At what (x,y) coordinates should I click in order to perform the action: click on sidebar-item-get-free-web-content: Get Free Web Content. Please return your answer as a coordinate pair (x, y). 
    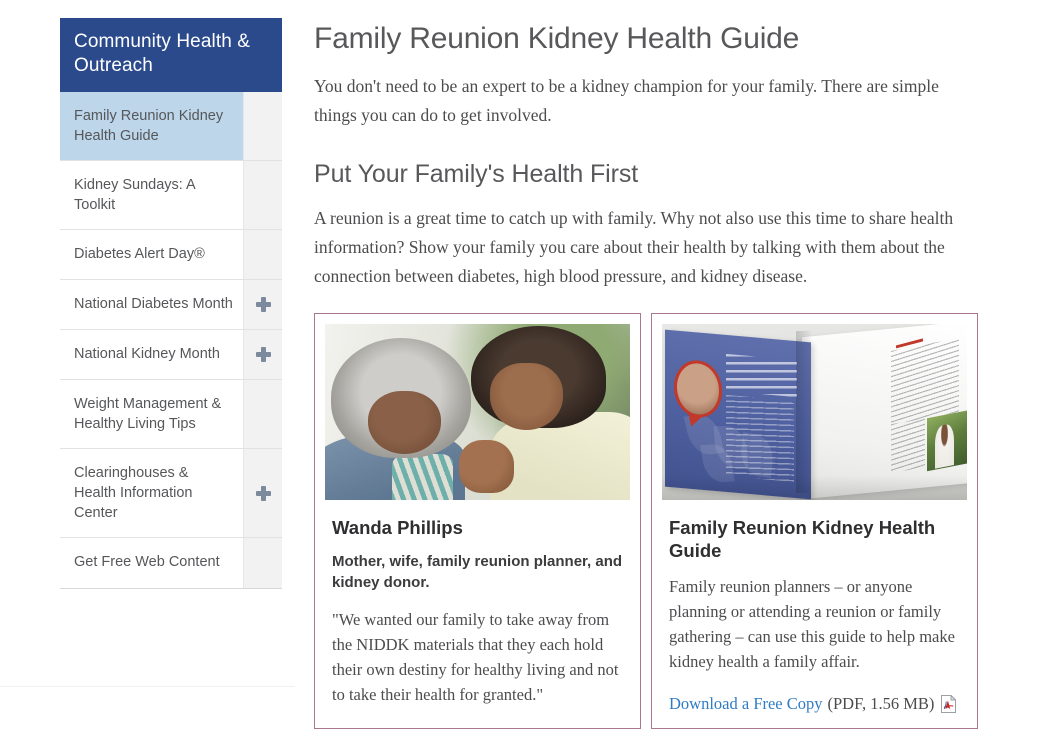
    Looking at the image, I should click on (171, 563).